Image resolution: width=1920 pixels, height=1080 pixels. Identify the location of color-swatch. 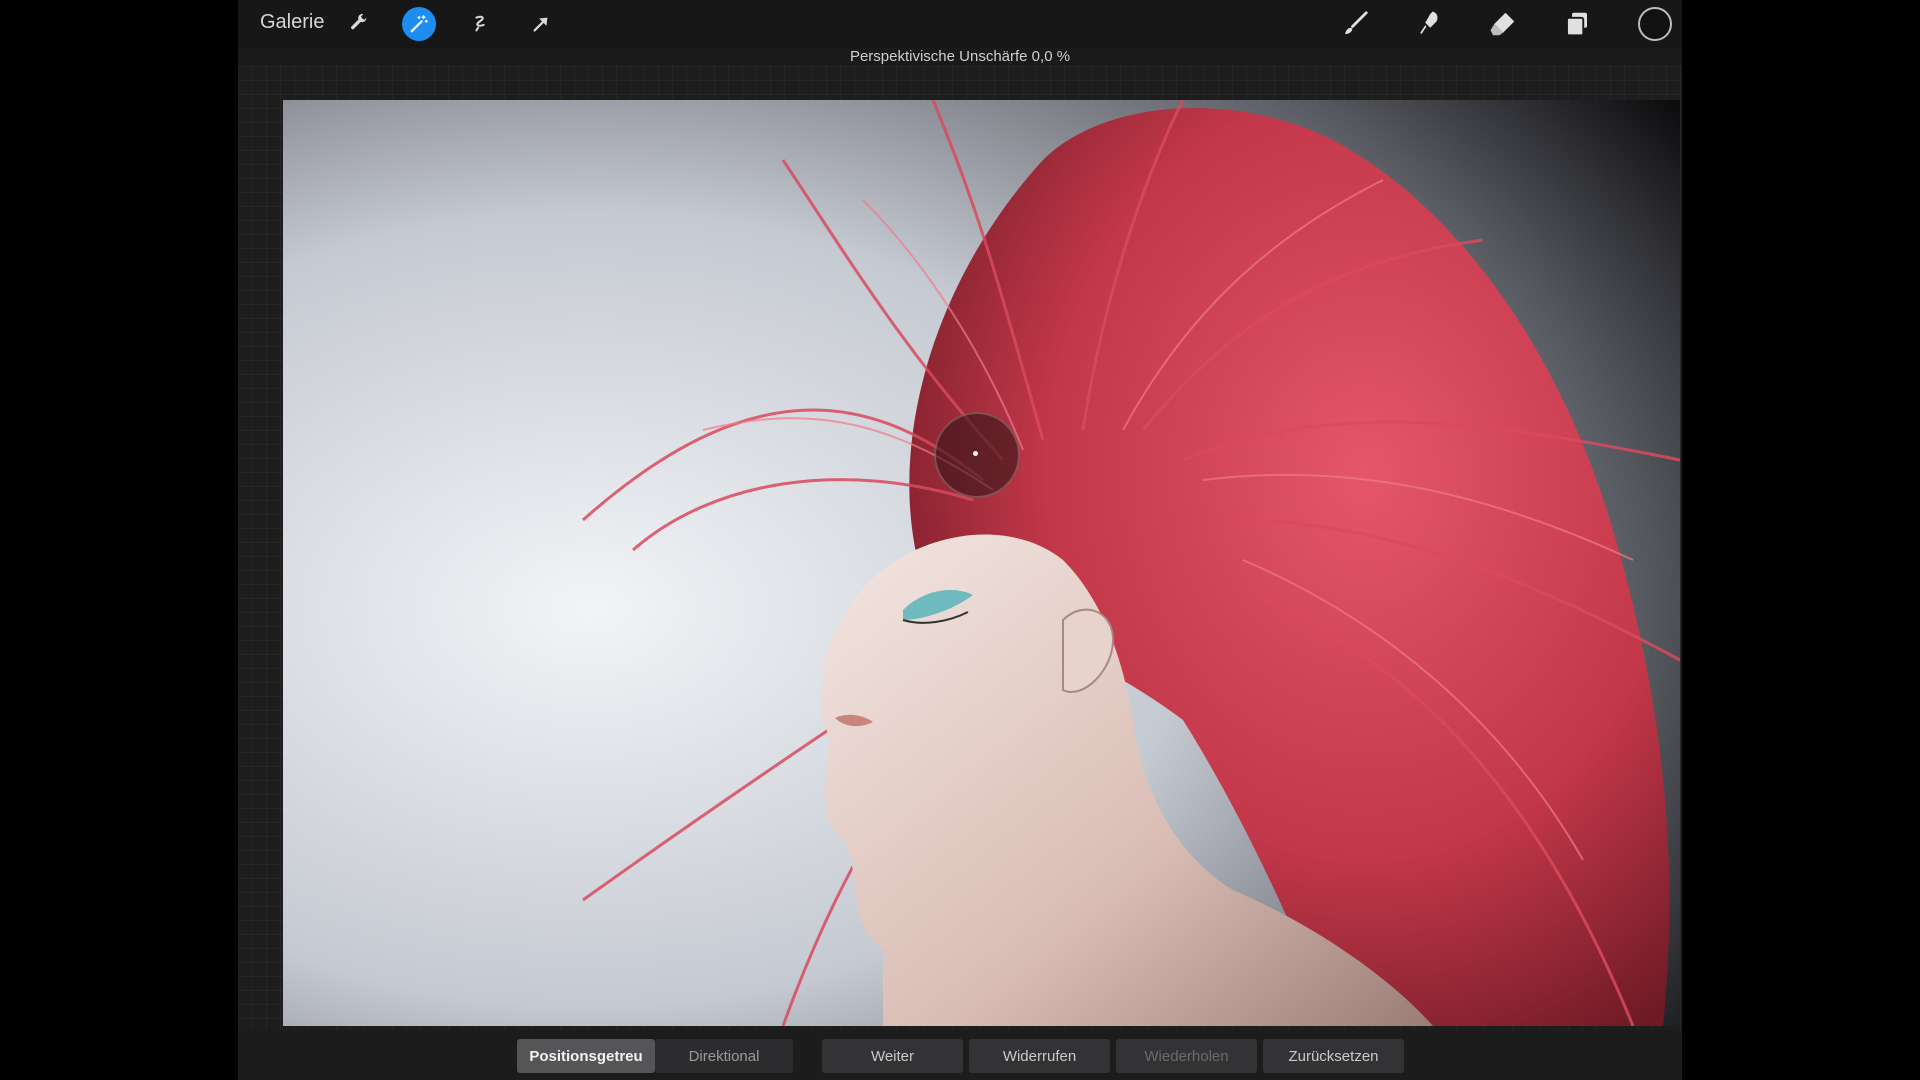
(1655, 24).